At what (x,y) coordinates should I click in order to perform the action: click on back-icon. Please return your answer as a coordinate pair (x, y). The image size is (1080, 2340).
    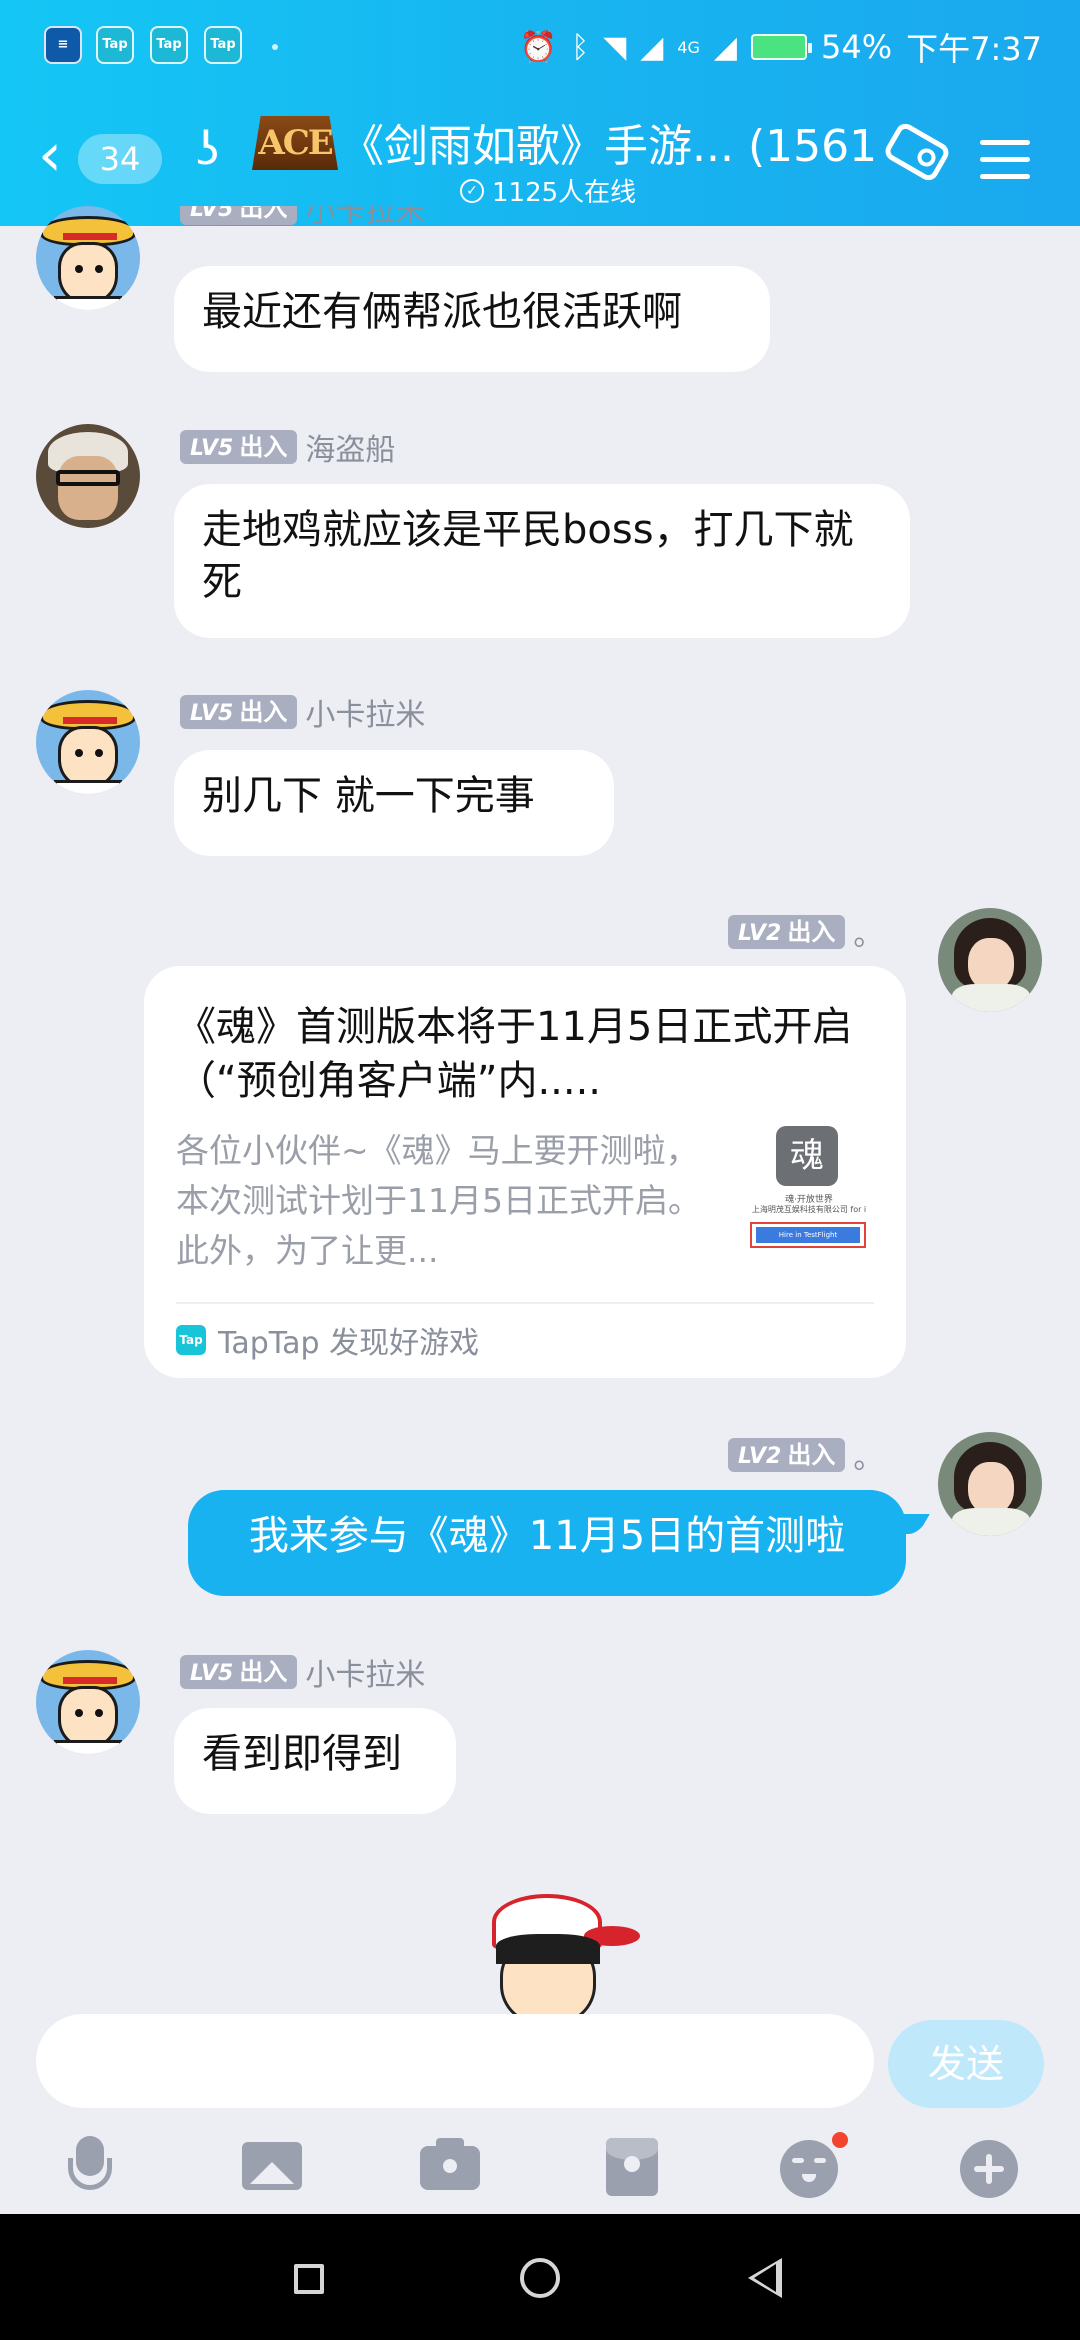
    Looking at the image, I should click on (765, 2278).